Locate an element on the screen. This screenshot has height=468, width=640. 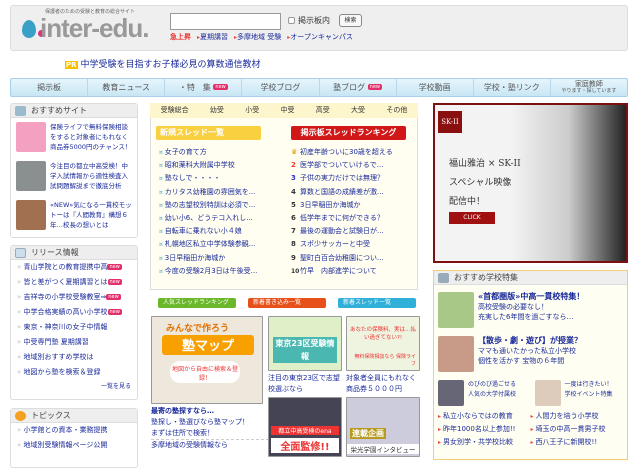
thread-link: 3日早稲田か海城か is located at coordinates (223, 258).